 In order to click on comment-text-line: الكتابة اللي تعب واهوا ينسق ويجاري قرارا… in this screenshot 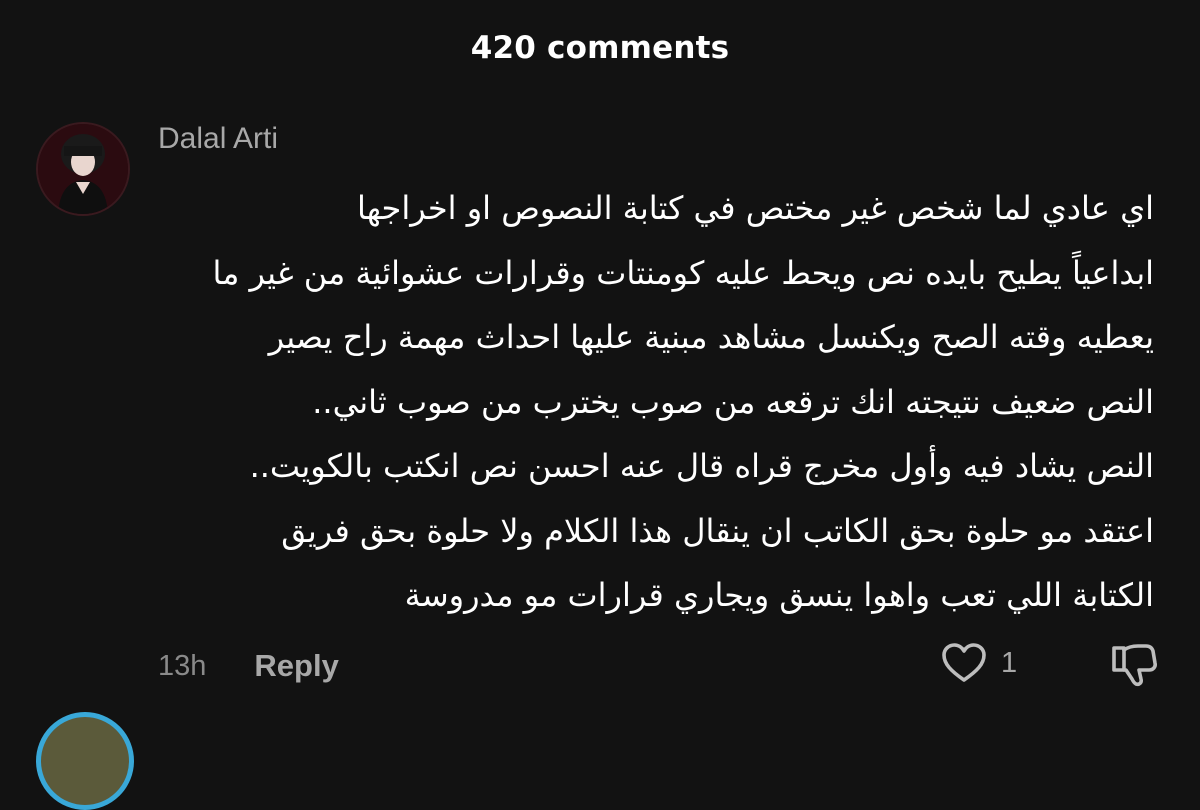, I will do `click(779, 595)`.